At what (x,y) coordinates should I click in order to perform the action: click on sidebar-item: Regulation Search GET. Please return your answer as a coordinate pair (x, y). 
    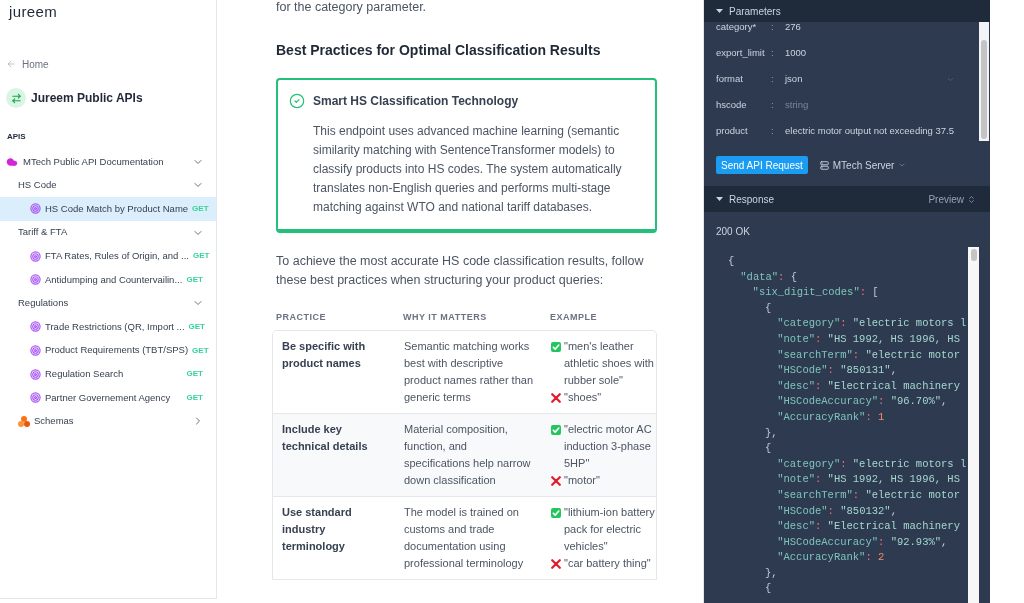
    Looking at the image, I should click on (108, 374).